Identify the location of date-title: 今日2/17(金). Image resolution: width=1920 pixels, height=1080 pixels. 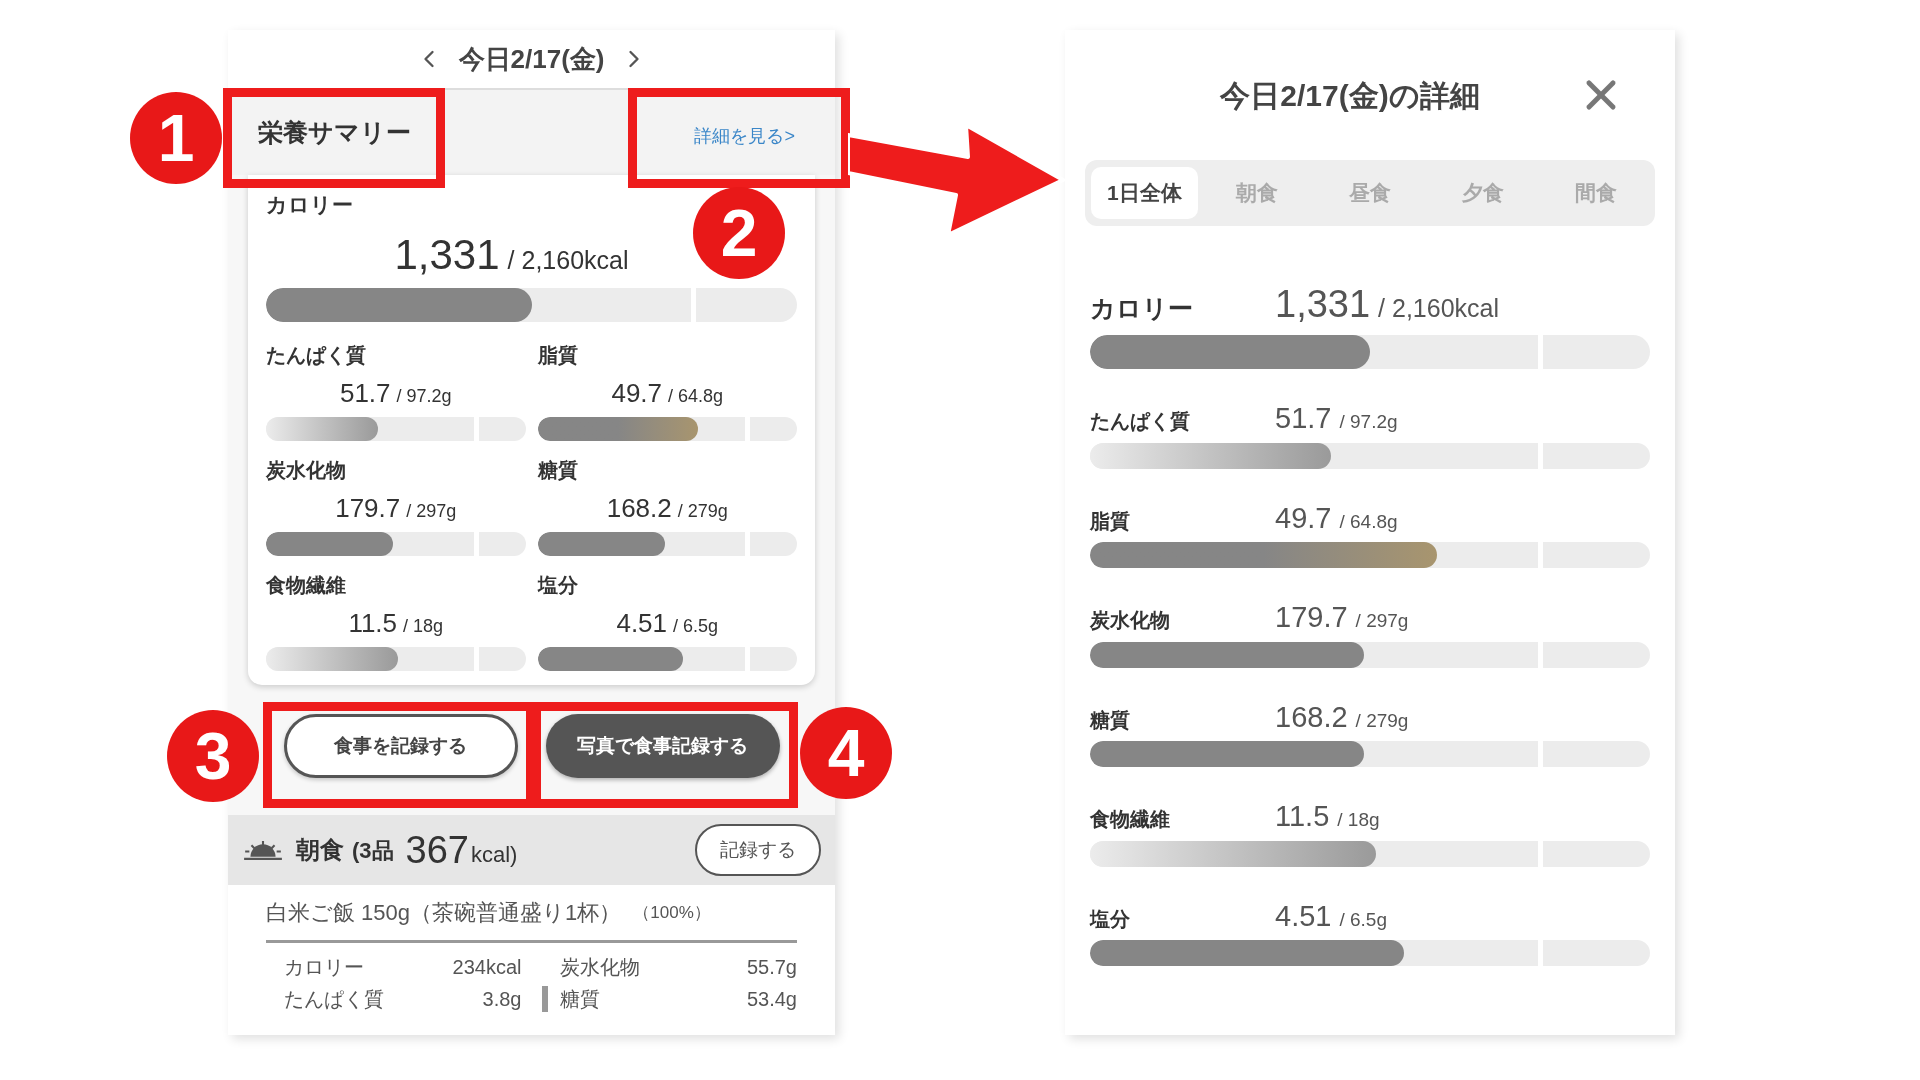
(531, 59).